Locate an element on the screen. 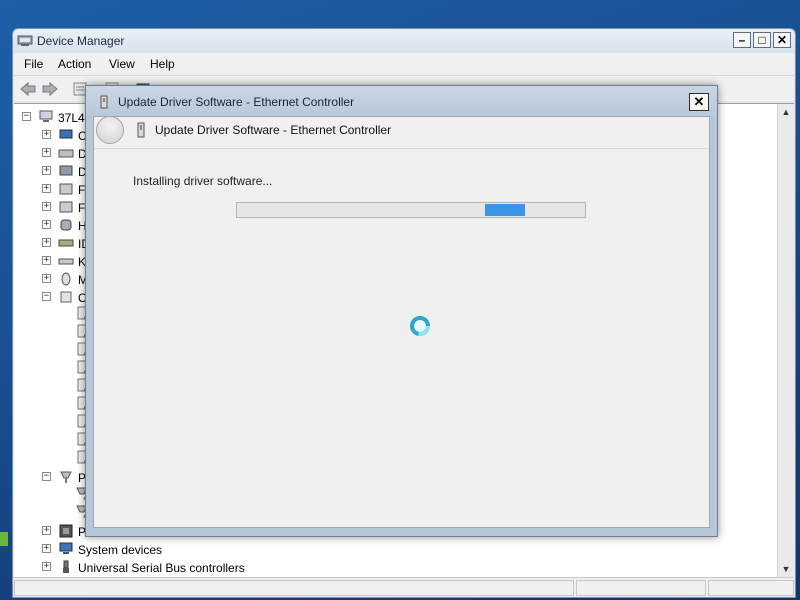  floppy-controller-icon is located at coordinates (66, 207).